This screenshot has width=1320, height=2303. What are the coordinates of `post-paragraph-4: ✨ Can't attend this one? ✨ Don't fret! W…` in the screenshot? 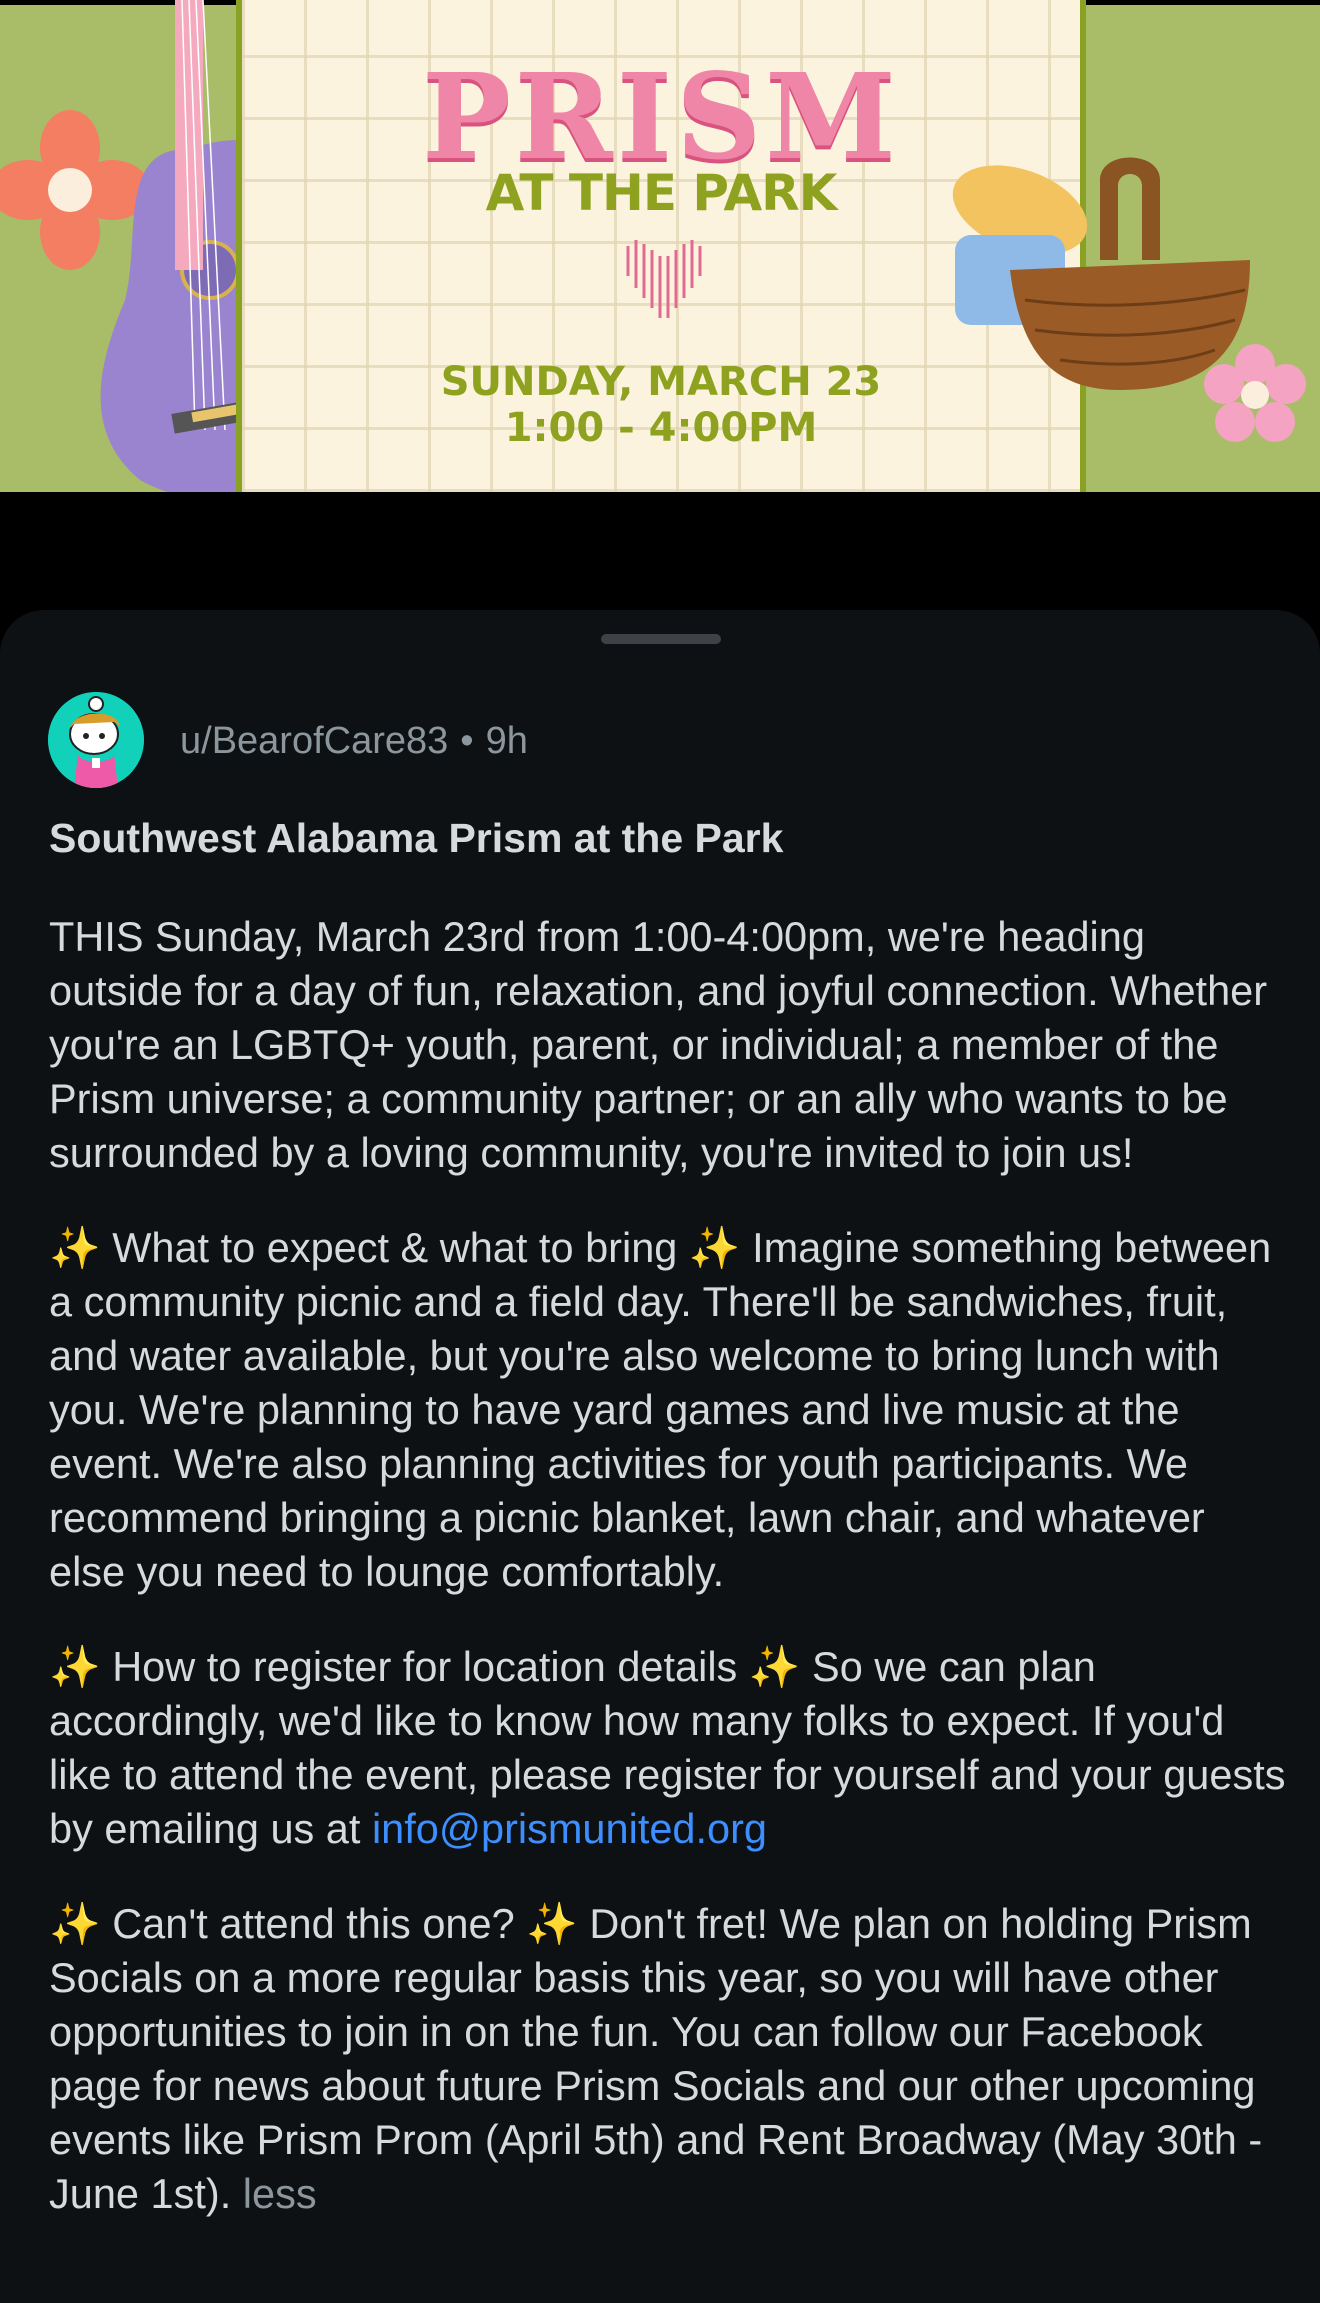 It's located at (669, 2059).